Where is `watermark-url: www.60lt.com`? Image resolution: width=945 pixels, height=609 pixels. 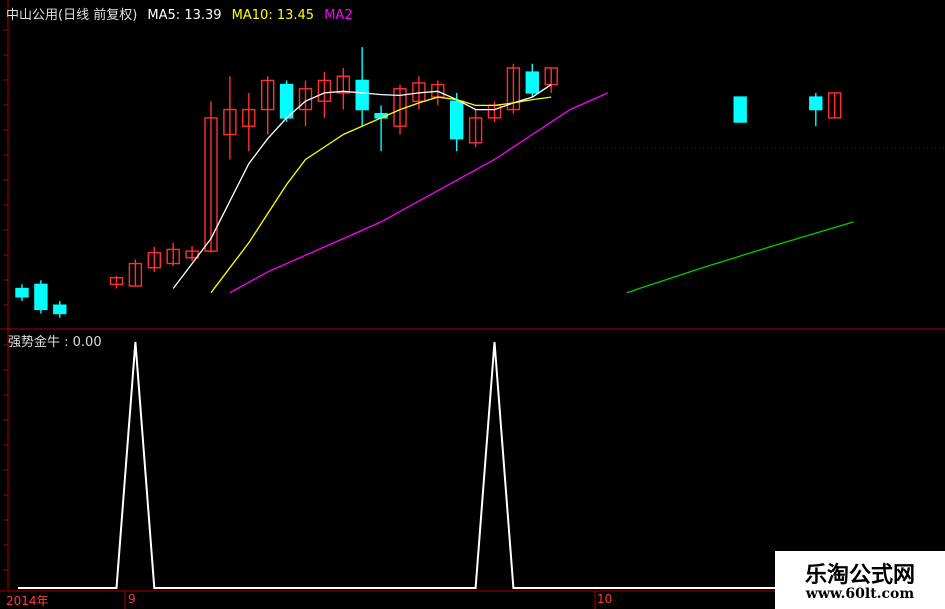 watermark-url: www.60lt.com is located at coordinates (860, 594).